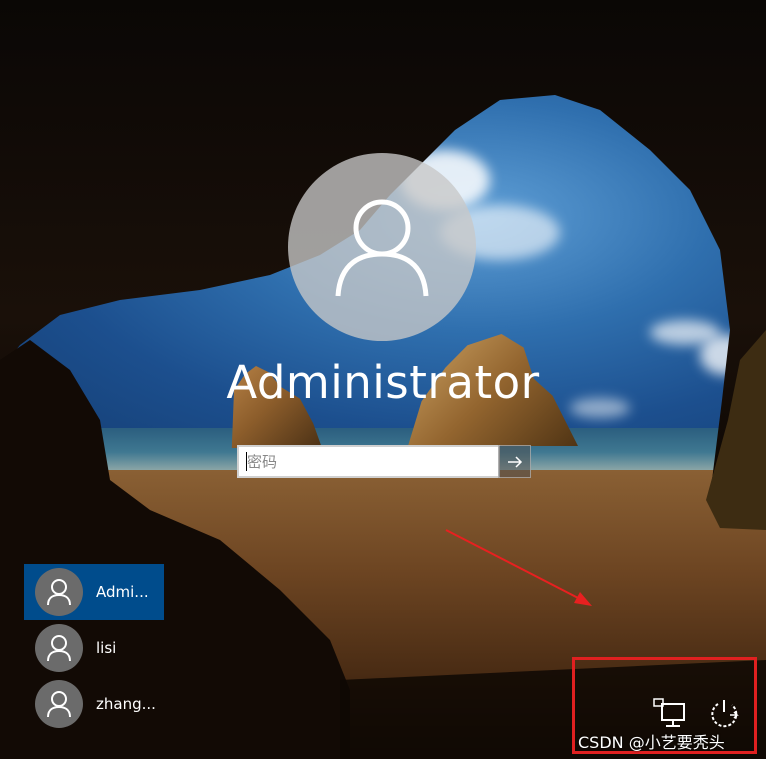  Describe the element at coordinates (94, 648) in the screenshot. I see `user-item-lisi: lisi` at that location.